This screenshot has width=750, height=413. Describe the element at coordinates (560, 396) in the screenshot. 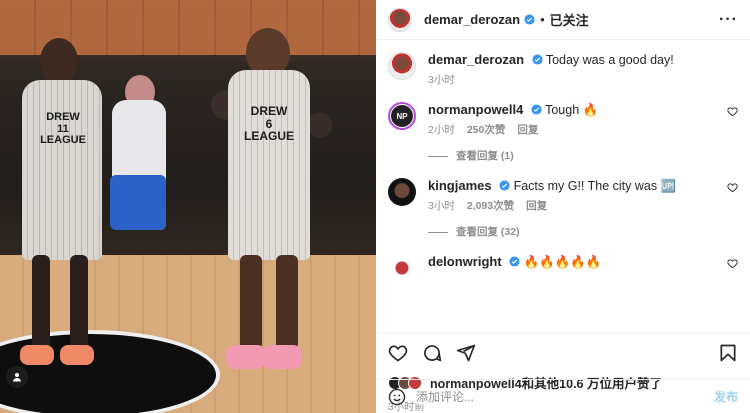

I see `comment-input` at that location.